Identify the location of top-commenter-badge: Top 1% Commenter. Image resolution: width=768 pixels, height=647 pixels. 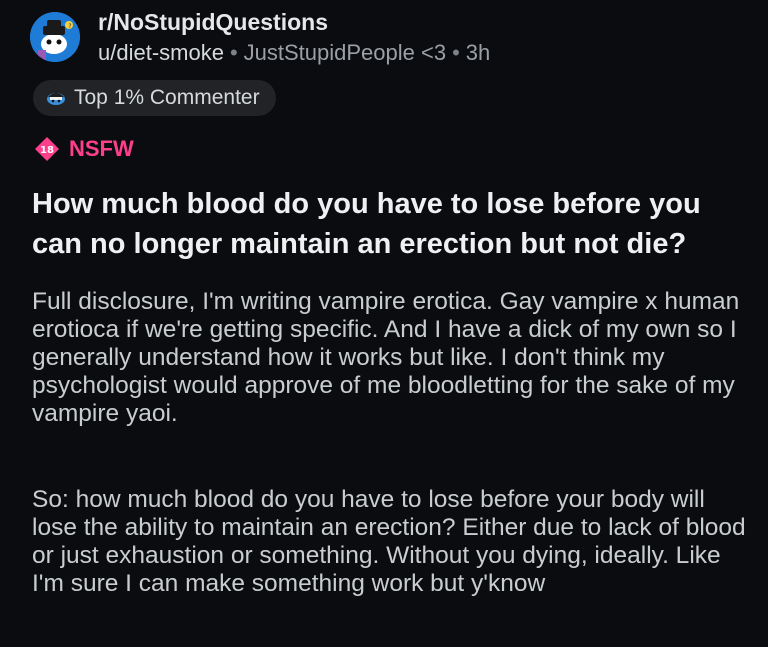
(154, 98).